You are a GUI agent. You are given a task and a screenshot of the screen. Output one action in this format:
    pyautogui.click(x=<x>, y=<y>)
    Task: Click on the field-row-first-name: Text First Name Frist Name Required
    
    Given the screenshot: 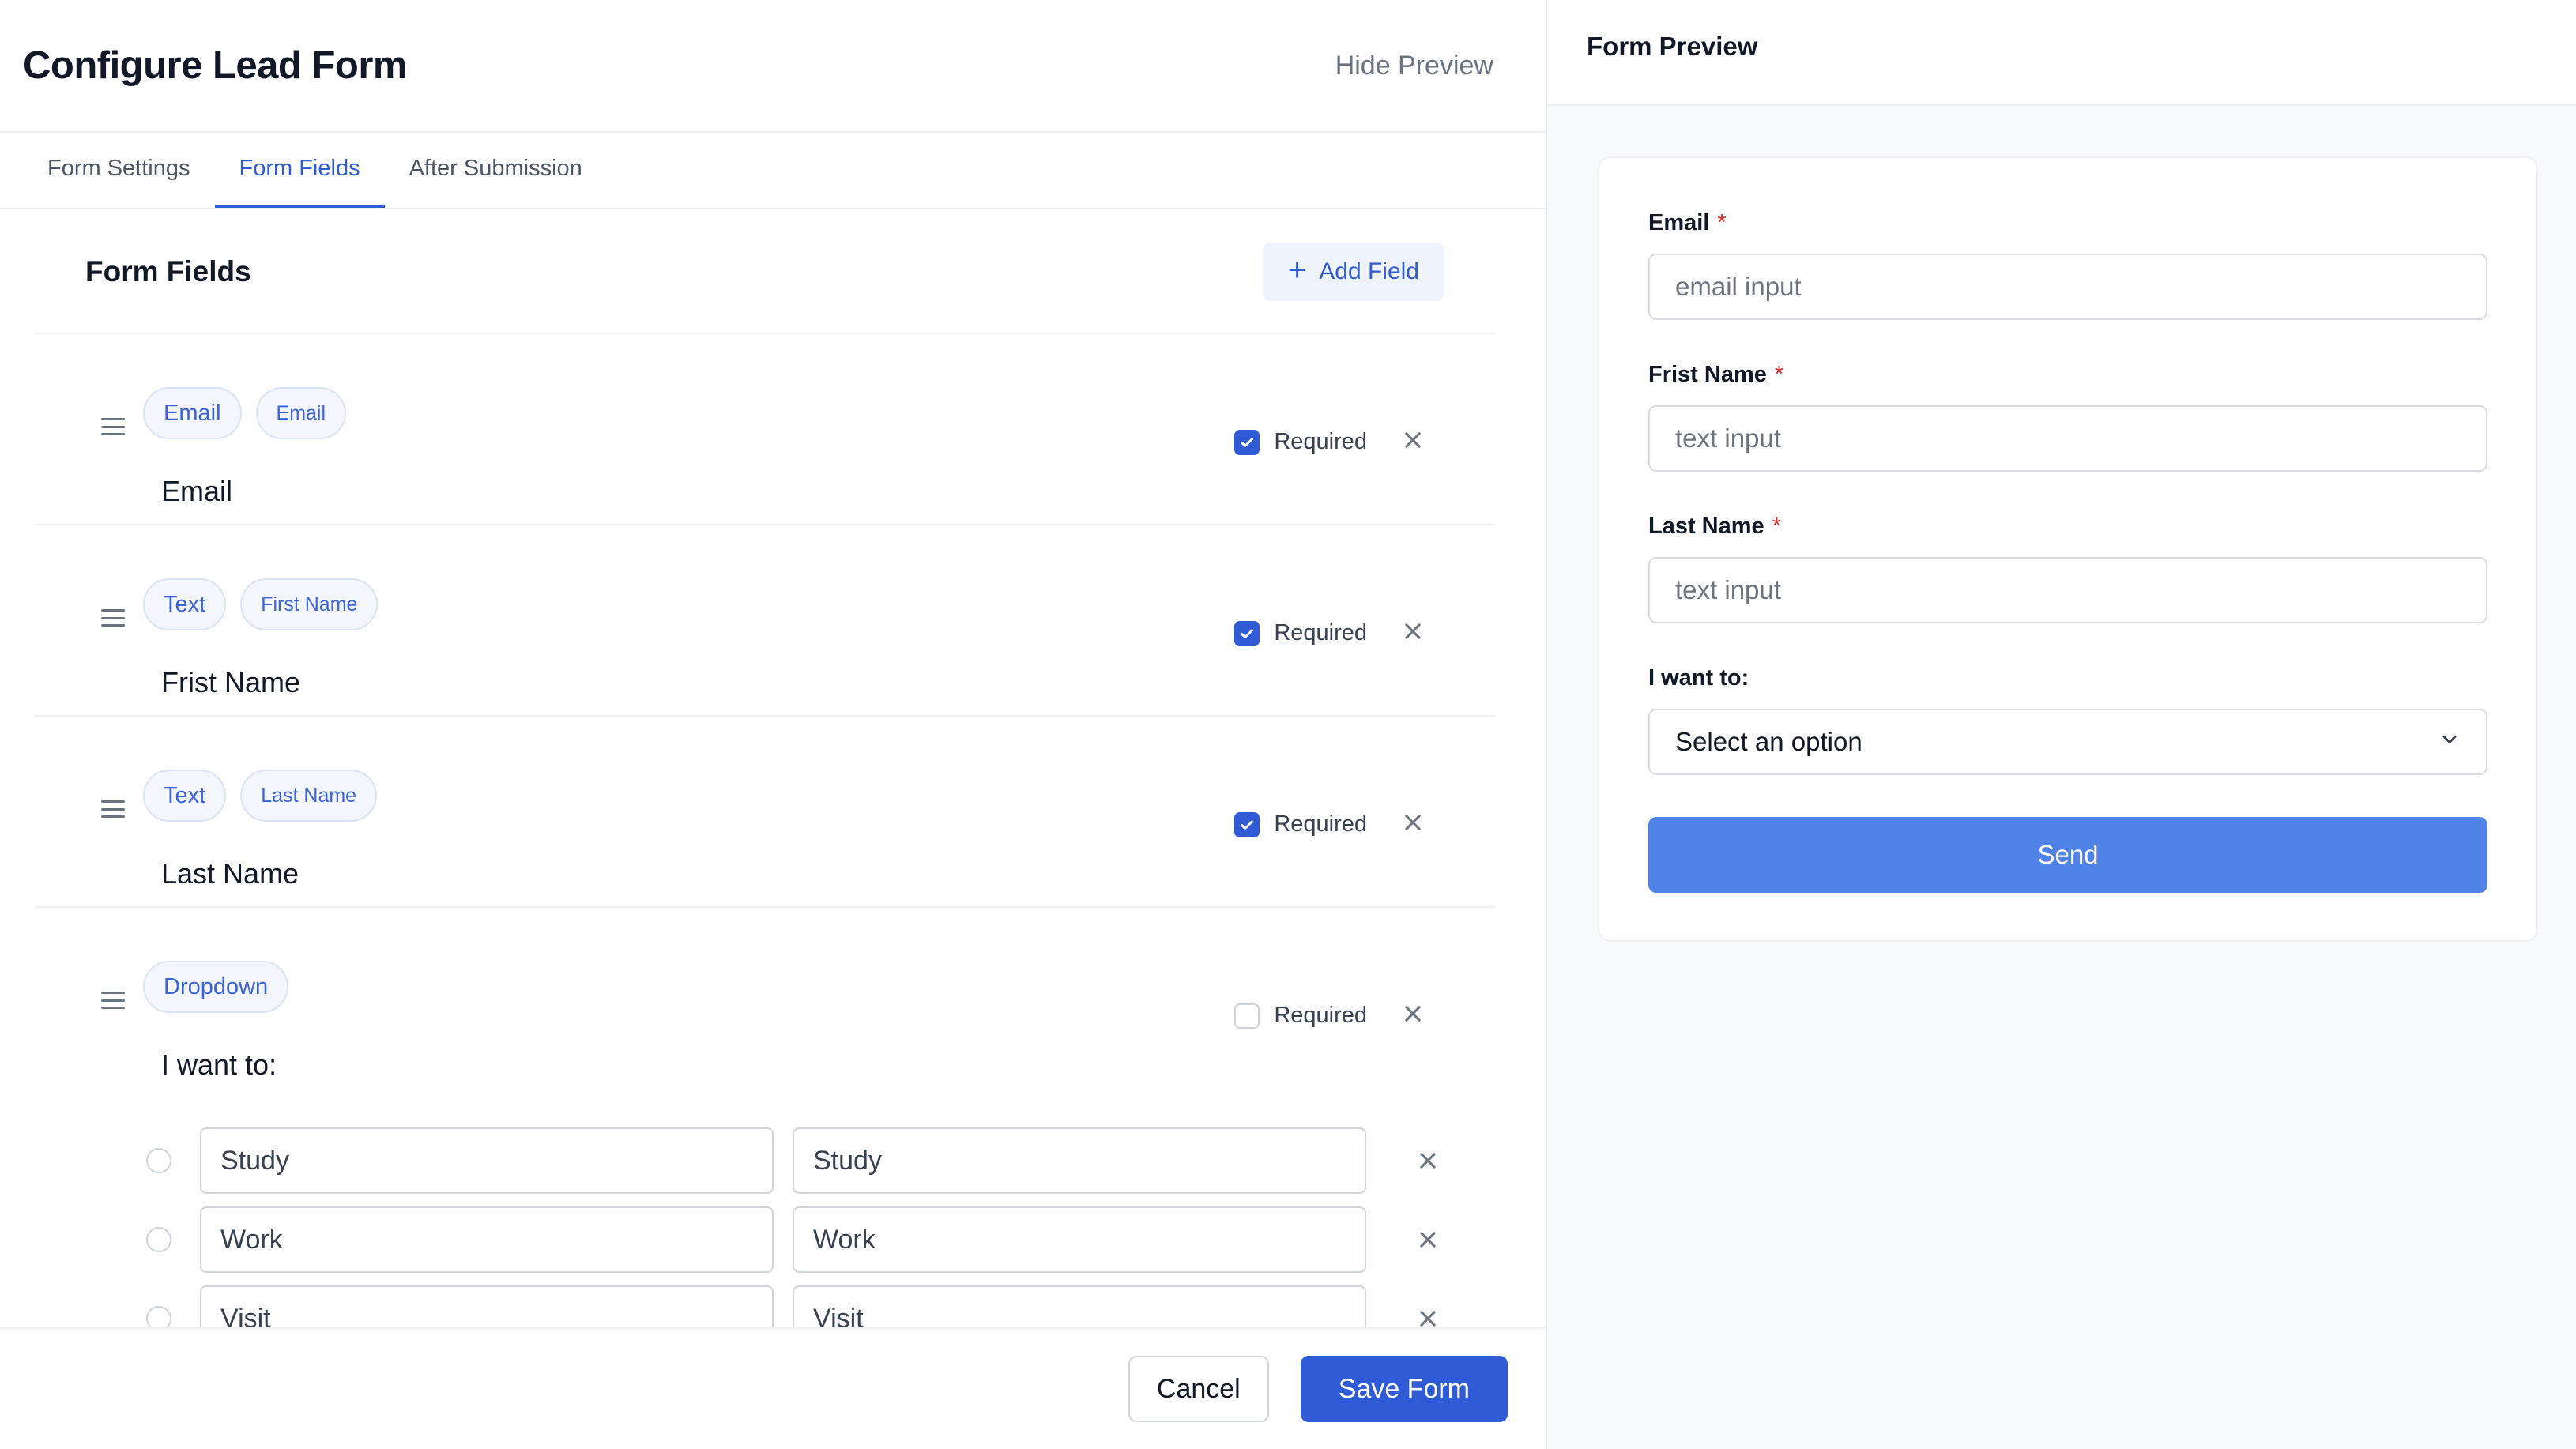 What is the action you would take?
    pyautogui.click(x=765, y=621)
    